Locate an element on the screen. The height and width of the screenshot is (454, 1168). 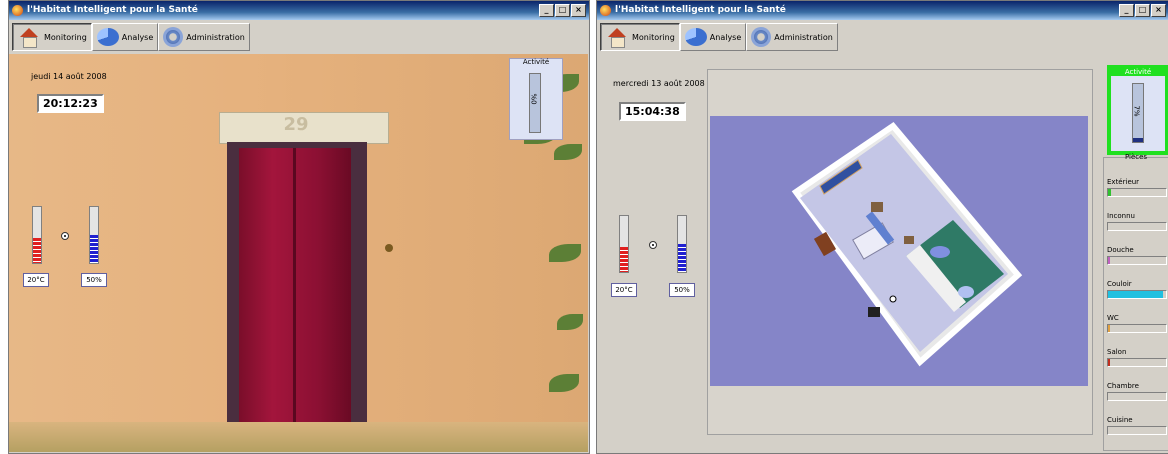
door-bell is located at coordinates (389, 248).